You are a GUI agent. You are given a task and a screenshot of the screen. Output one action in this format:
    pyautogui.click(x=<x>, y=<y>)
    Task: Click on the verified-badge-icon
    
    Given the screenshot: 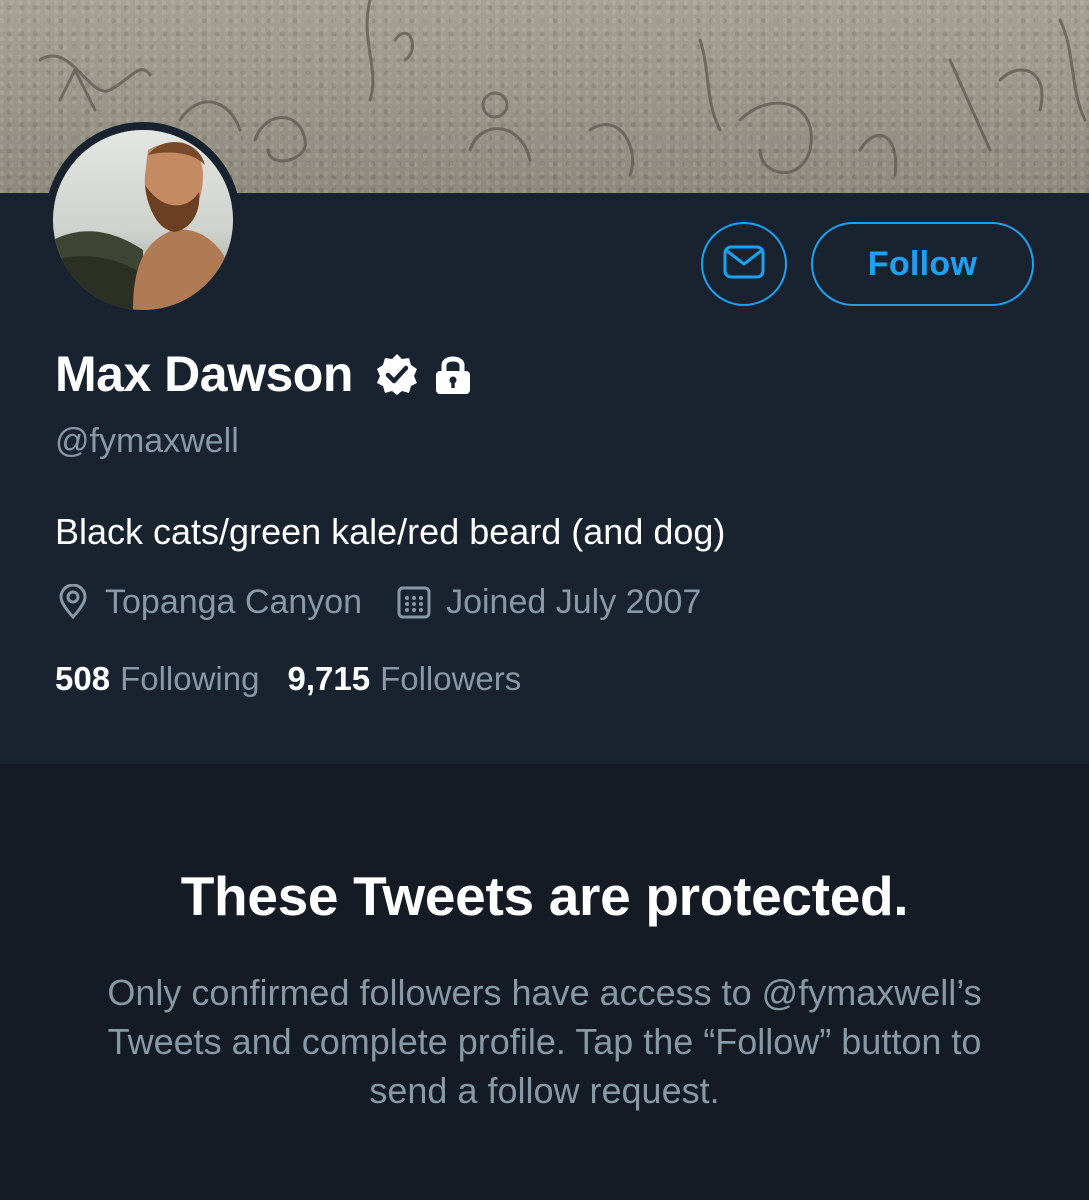 What is the action you would take?
    pyautogui.click(x=397, y=374)
    